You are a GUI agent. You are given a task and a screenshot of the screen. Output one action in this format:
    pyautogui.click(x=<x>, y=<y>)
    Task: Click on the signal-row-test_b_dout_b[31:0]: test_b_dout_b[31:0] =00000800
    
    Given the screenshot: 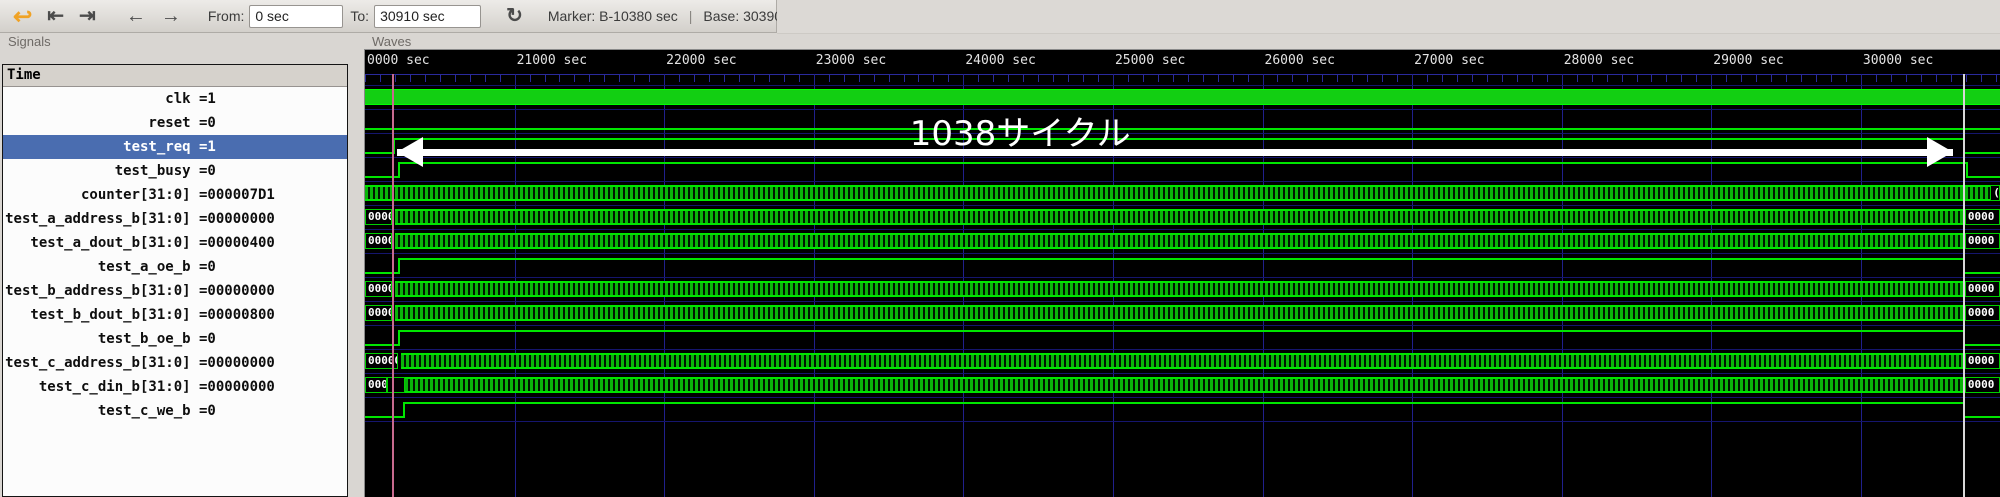 What is the action you would take?
    pyautogui.click(x=175, y=315)
    